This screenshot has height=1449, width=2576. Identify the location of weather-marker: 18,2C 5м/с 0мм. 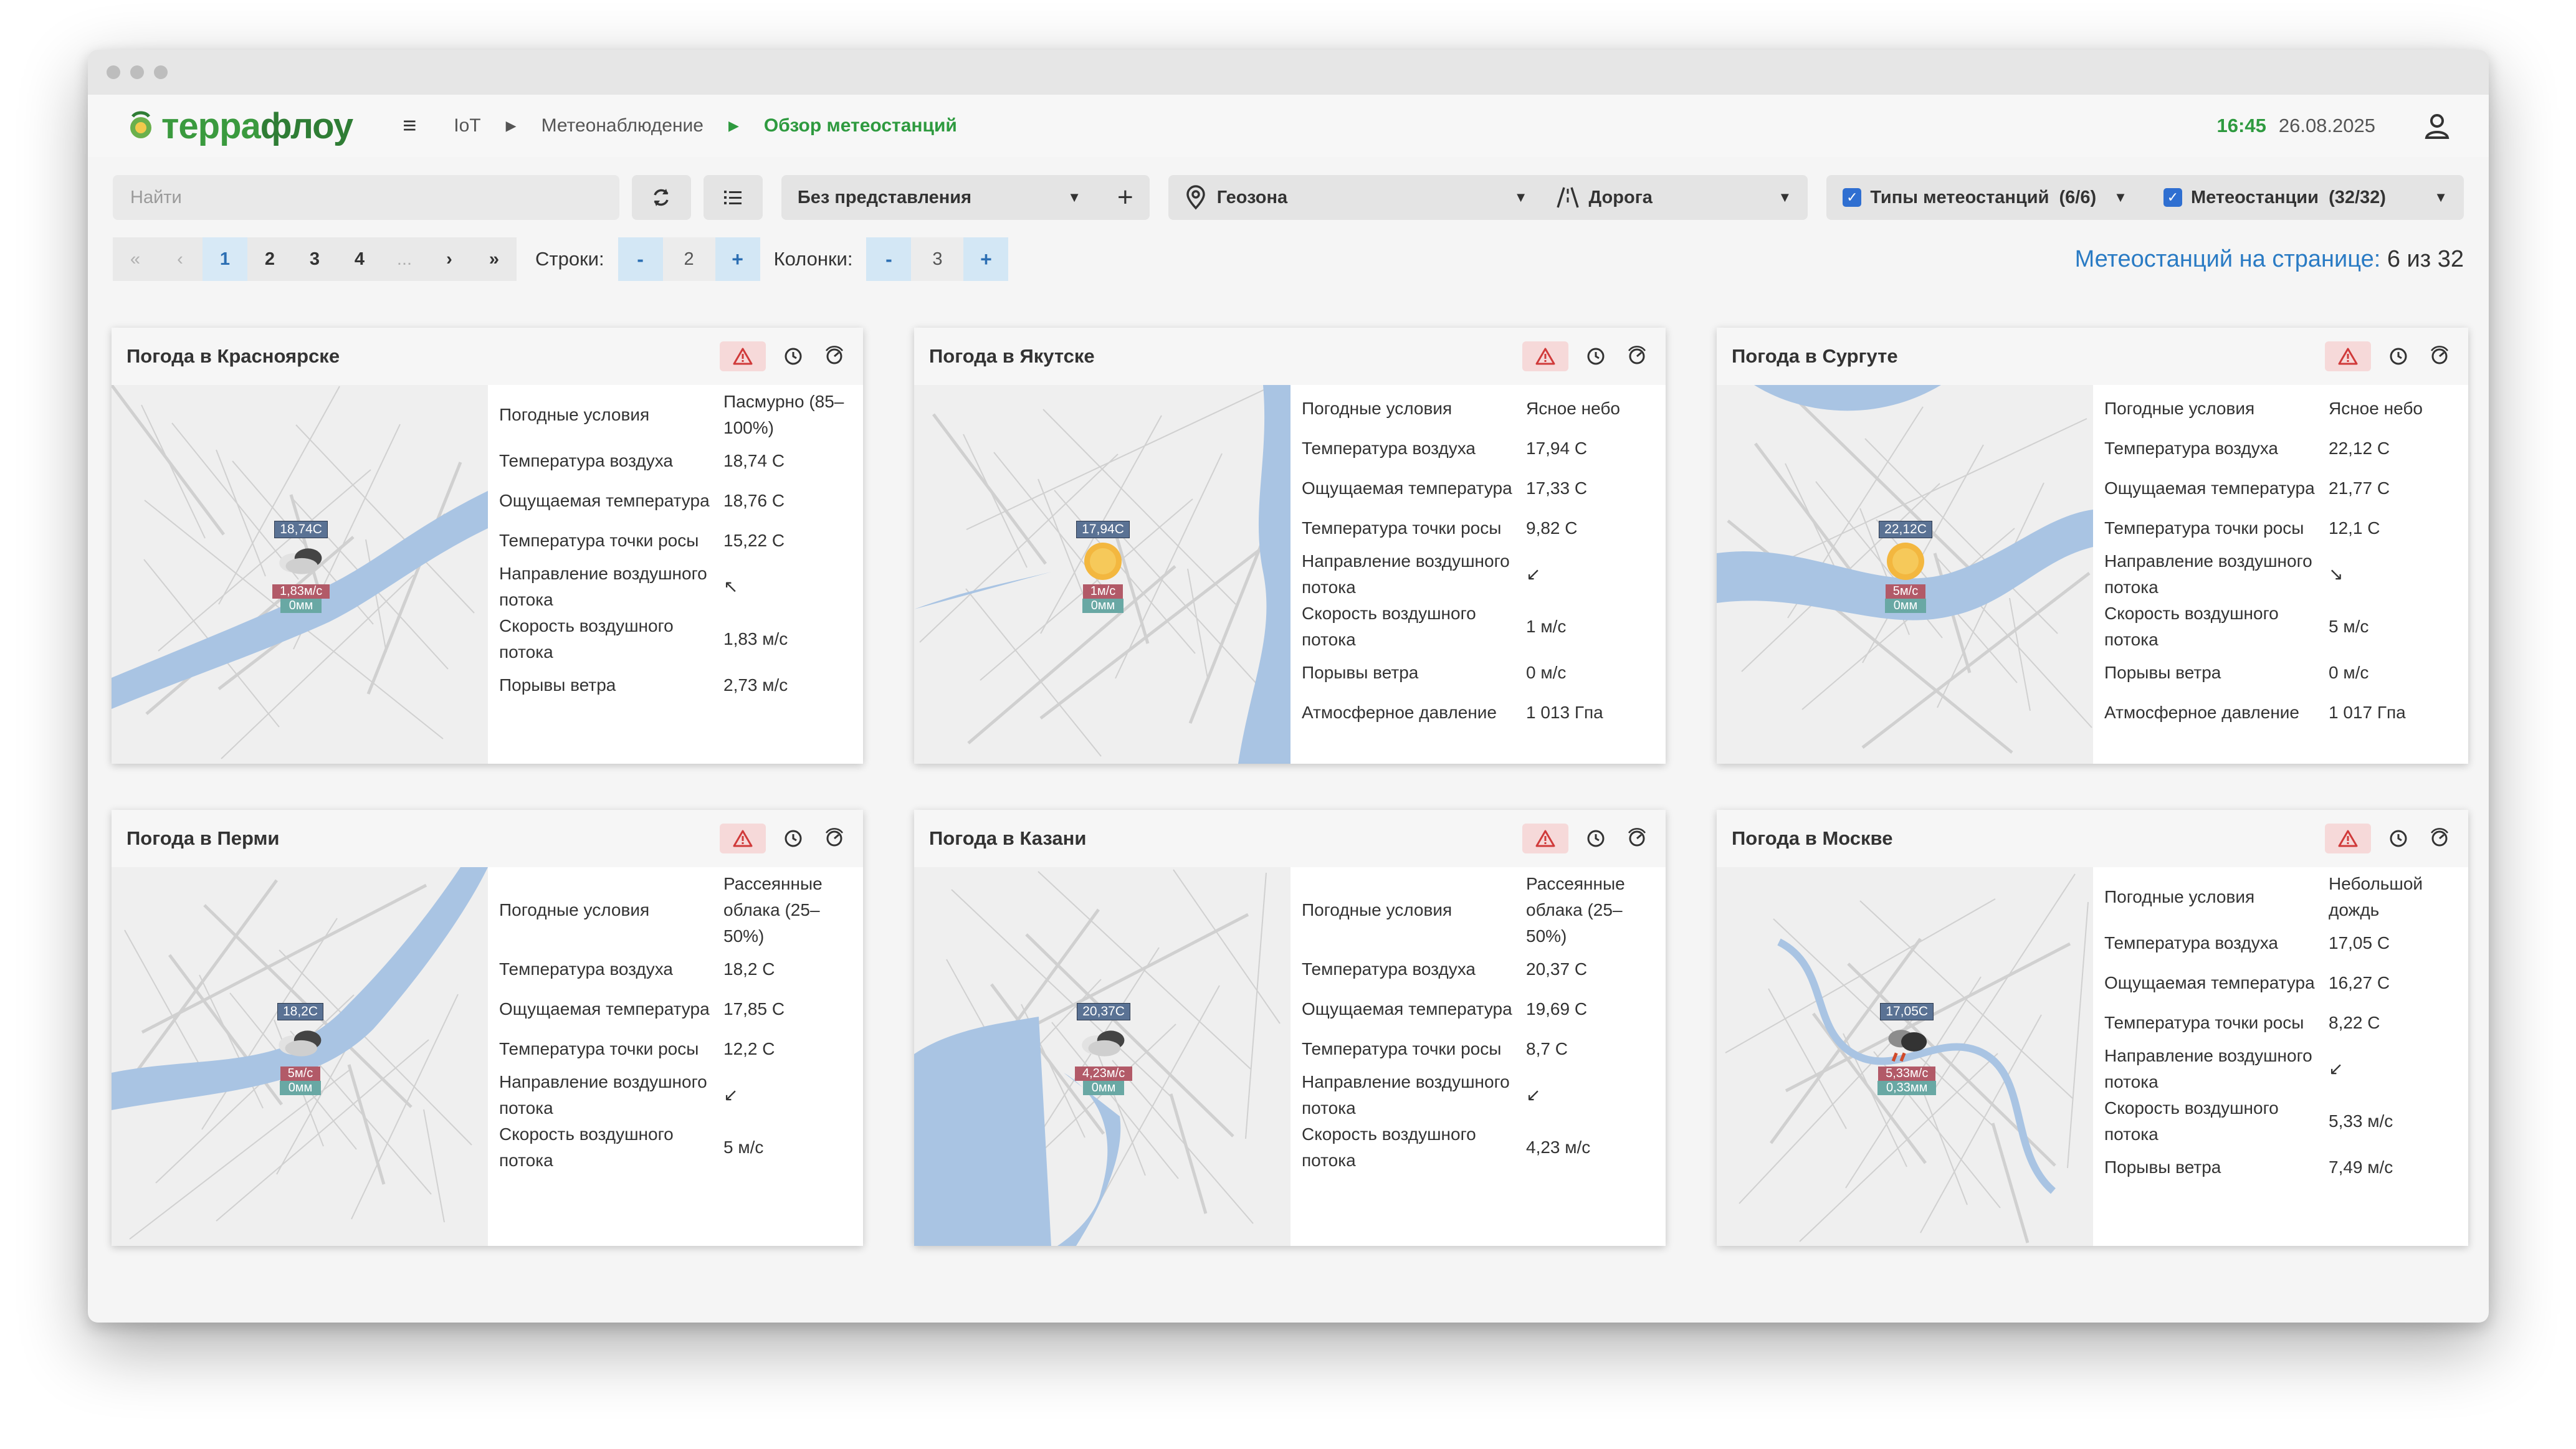
(300, 1049).